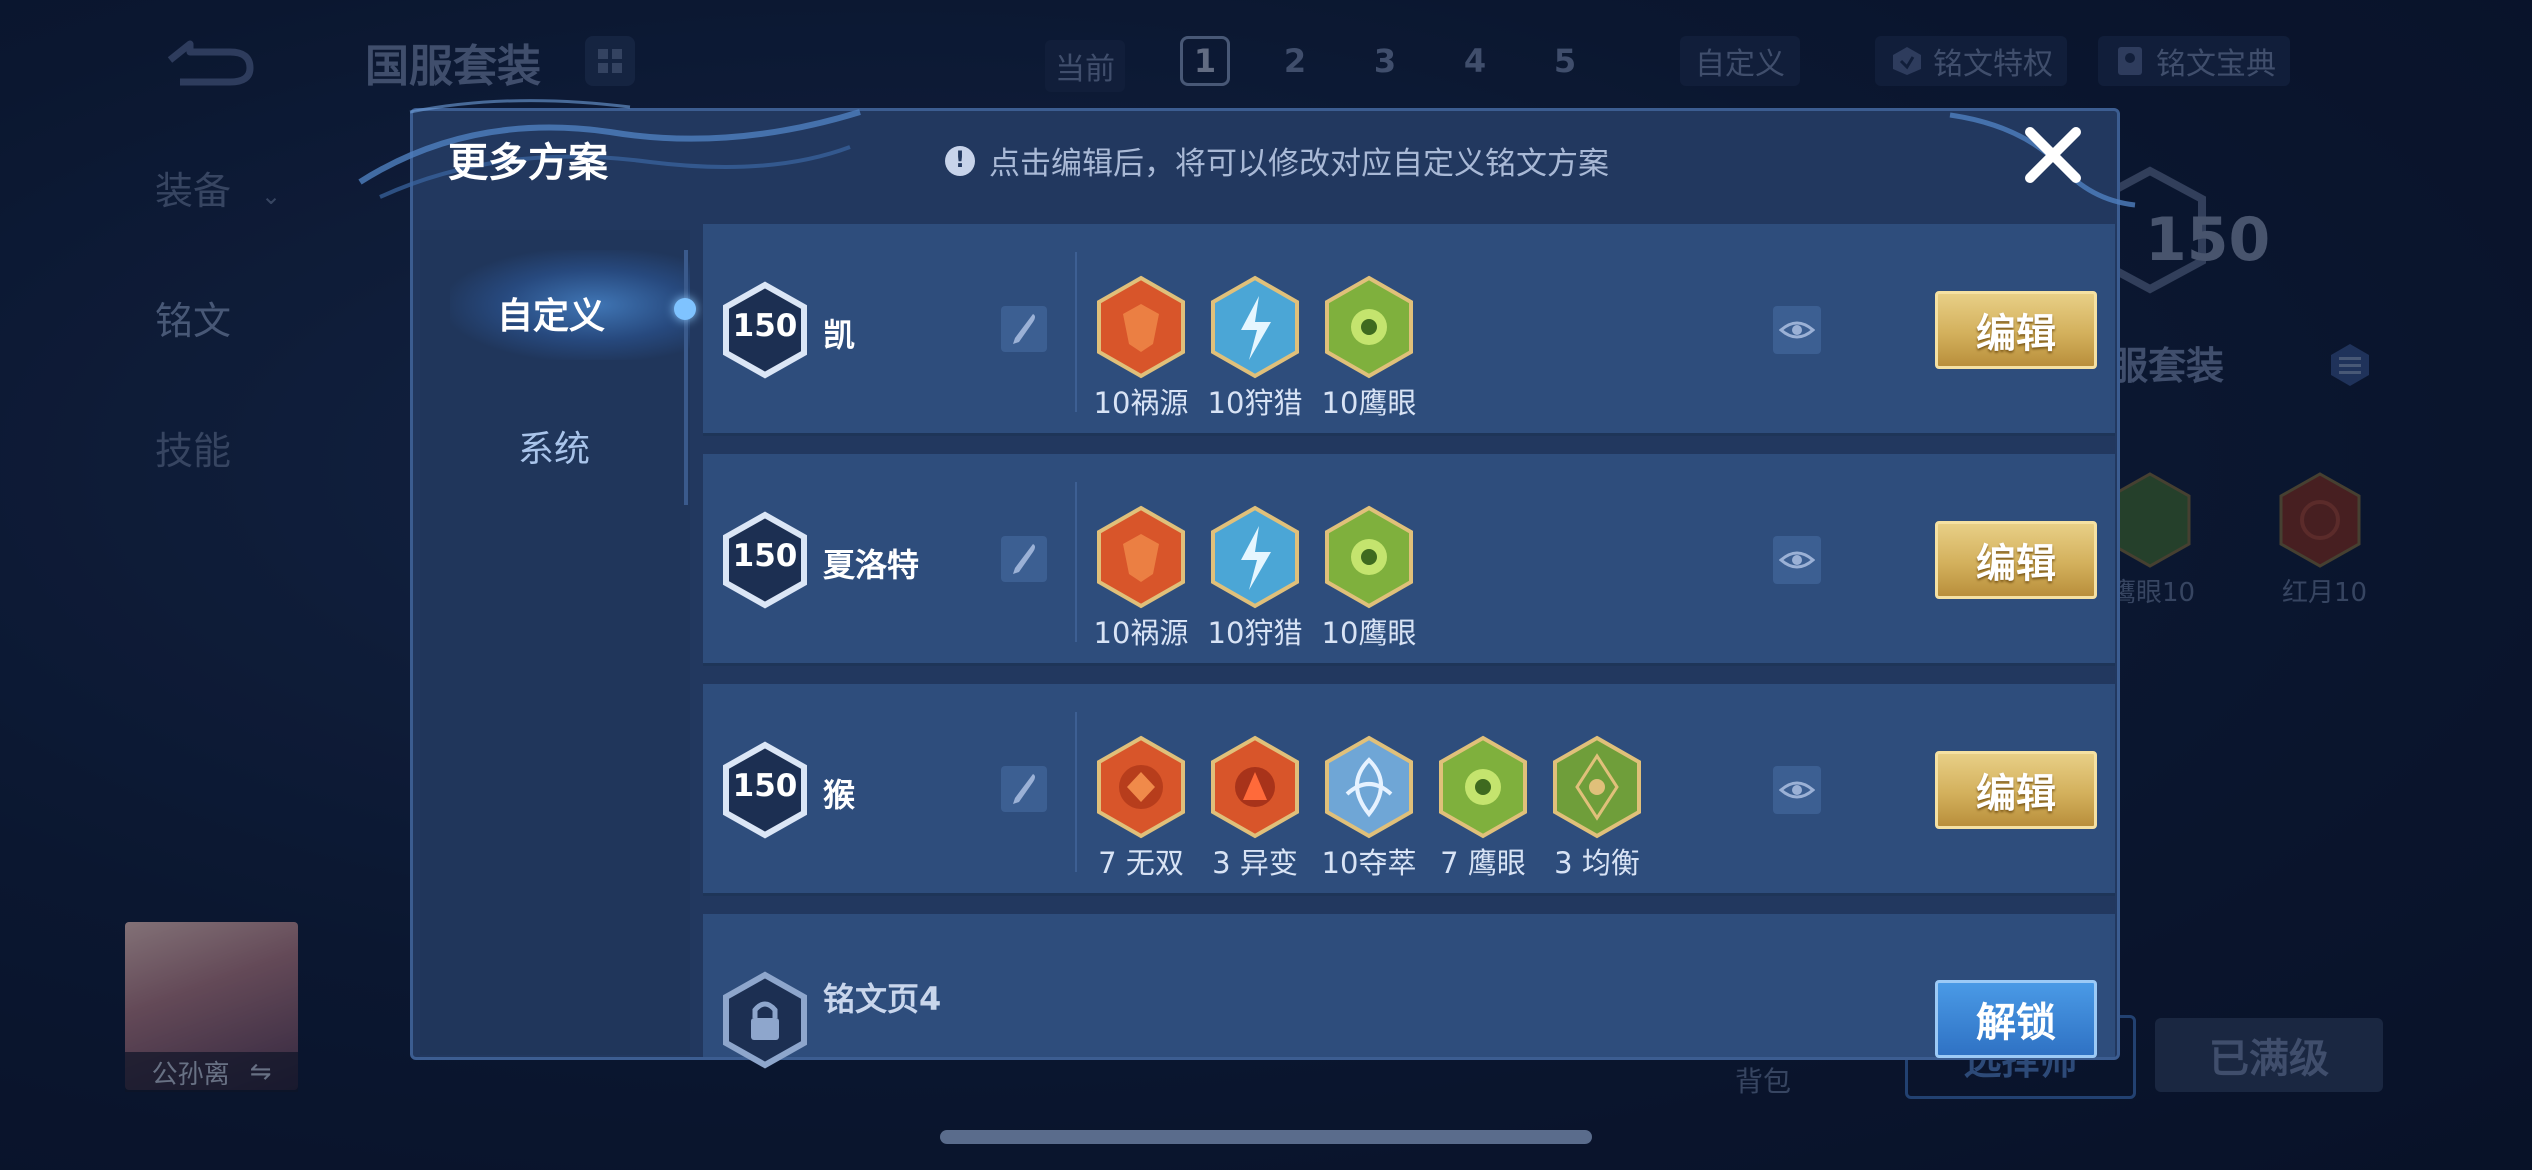 Image resolution: width=2532 pixels, height=1170 pixels. Describe the element at coordinates (1205, 61) in the screenshot. I see `page-tab-1: 1` at that location.